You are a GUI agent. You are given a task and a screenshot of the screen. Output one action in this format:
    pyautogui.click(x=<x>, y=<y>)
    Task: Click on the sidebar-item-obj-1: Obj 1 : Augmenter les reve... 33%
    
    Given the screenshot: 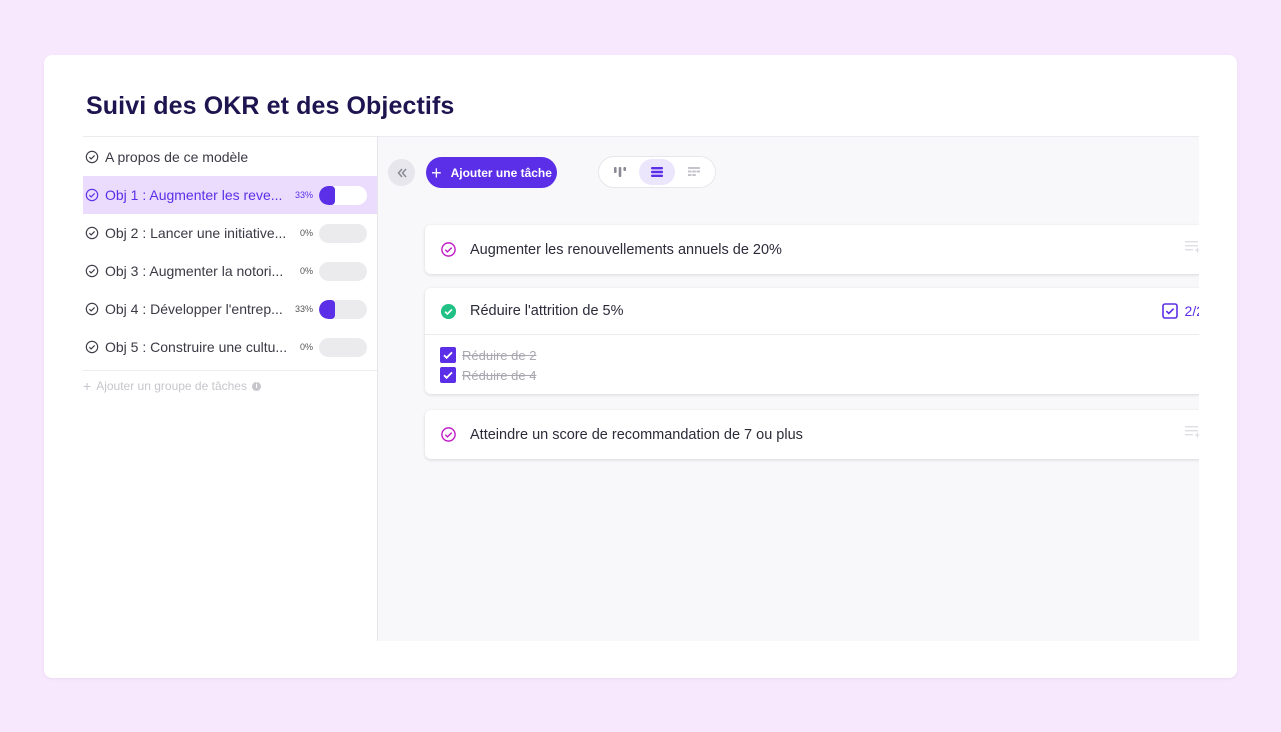 What is the action you would take?
    pyautogui.click(x=230, y=195)
    